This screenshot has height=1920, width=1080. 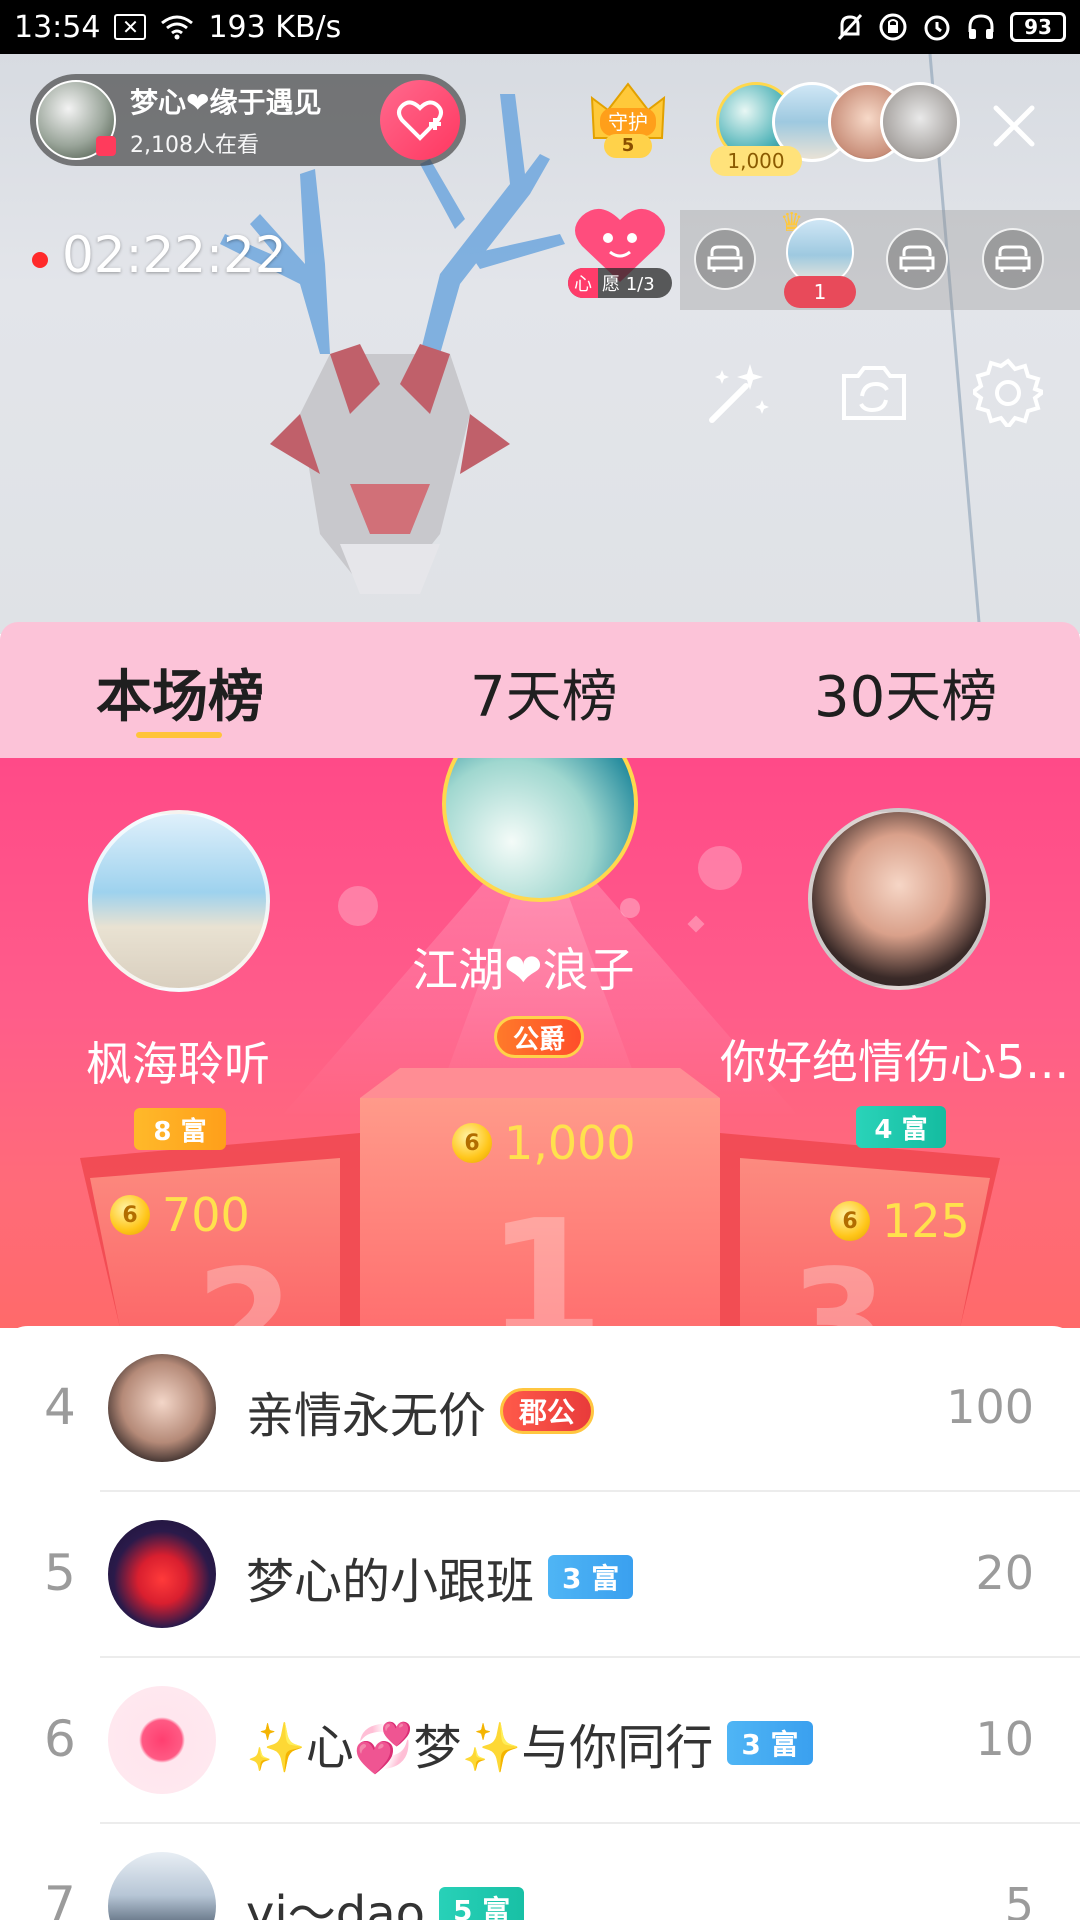 What do you see at coordinates (835, 129) in the screenshot?
I see `top-viewers: 1,000` at bounding box center [835, 129].